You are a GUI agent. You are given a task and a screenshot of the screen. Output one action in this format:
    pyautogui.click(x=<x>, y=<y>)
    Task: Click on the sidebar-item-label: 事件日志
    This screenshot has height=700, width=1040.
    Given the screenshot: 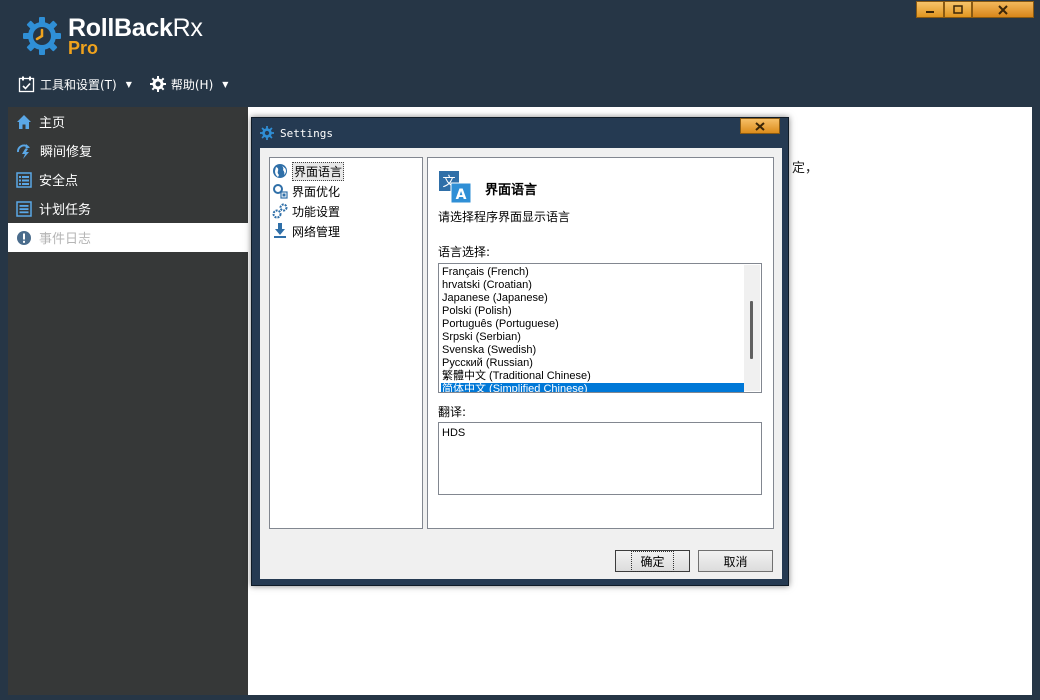 What is the action you would take?
    pyautogui.click(x=65, y=239)
    